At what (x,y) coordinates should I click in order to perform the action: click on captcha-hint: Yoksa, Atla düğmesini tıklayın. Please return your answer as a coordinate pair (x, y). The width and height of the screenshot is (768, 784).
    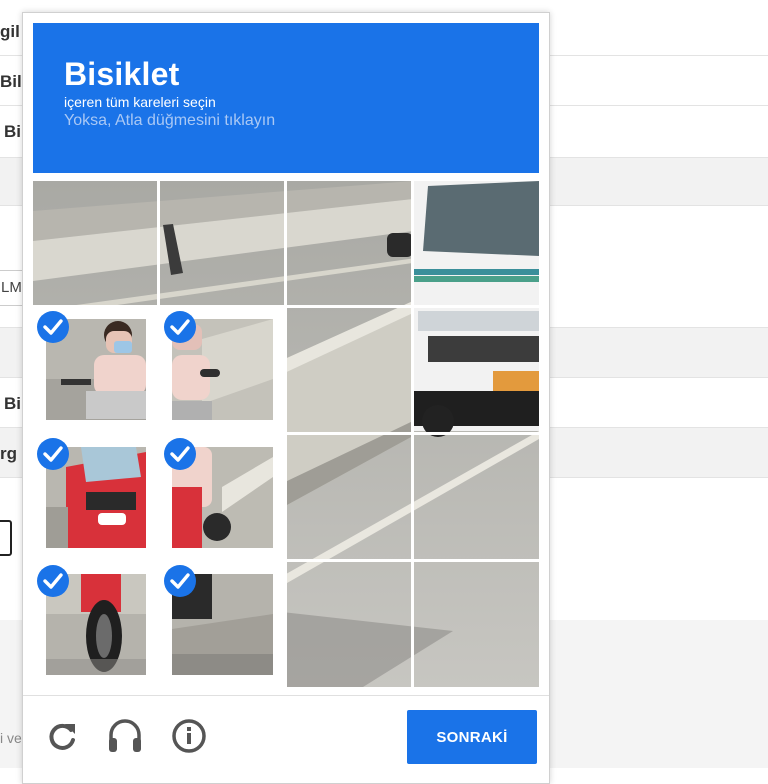
    Looking at the image, I should click on (170, 120).